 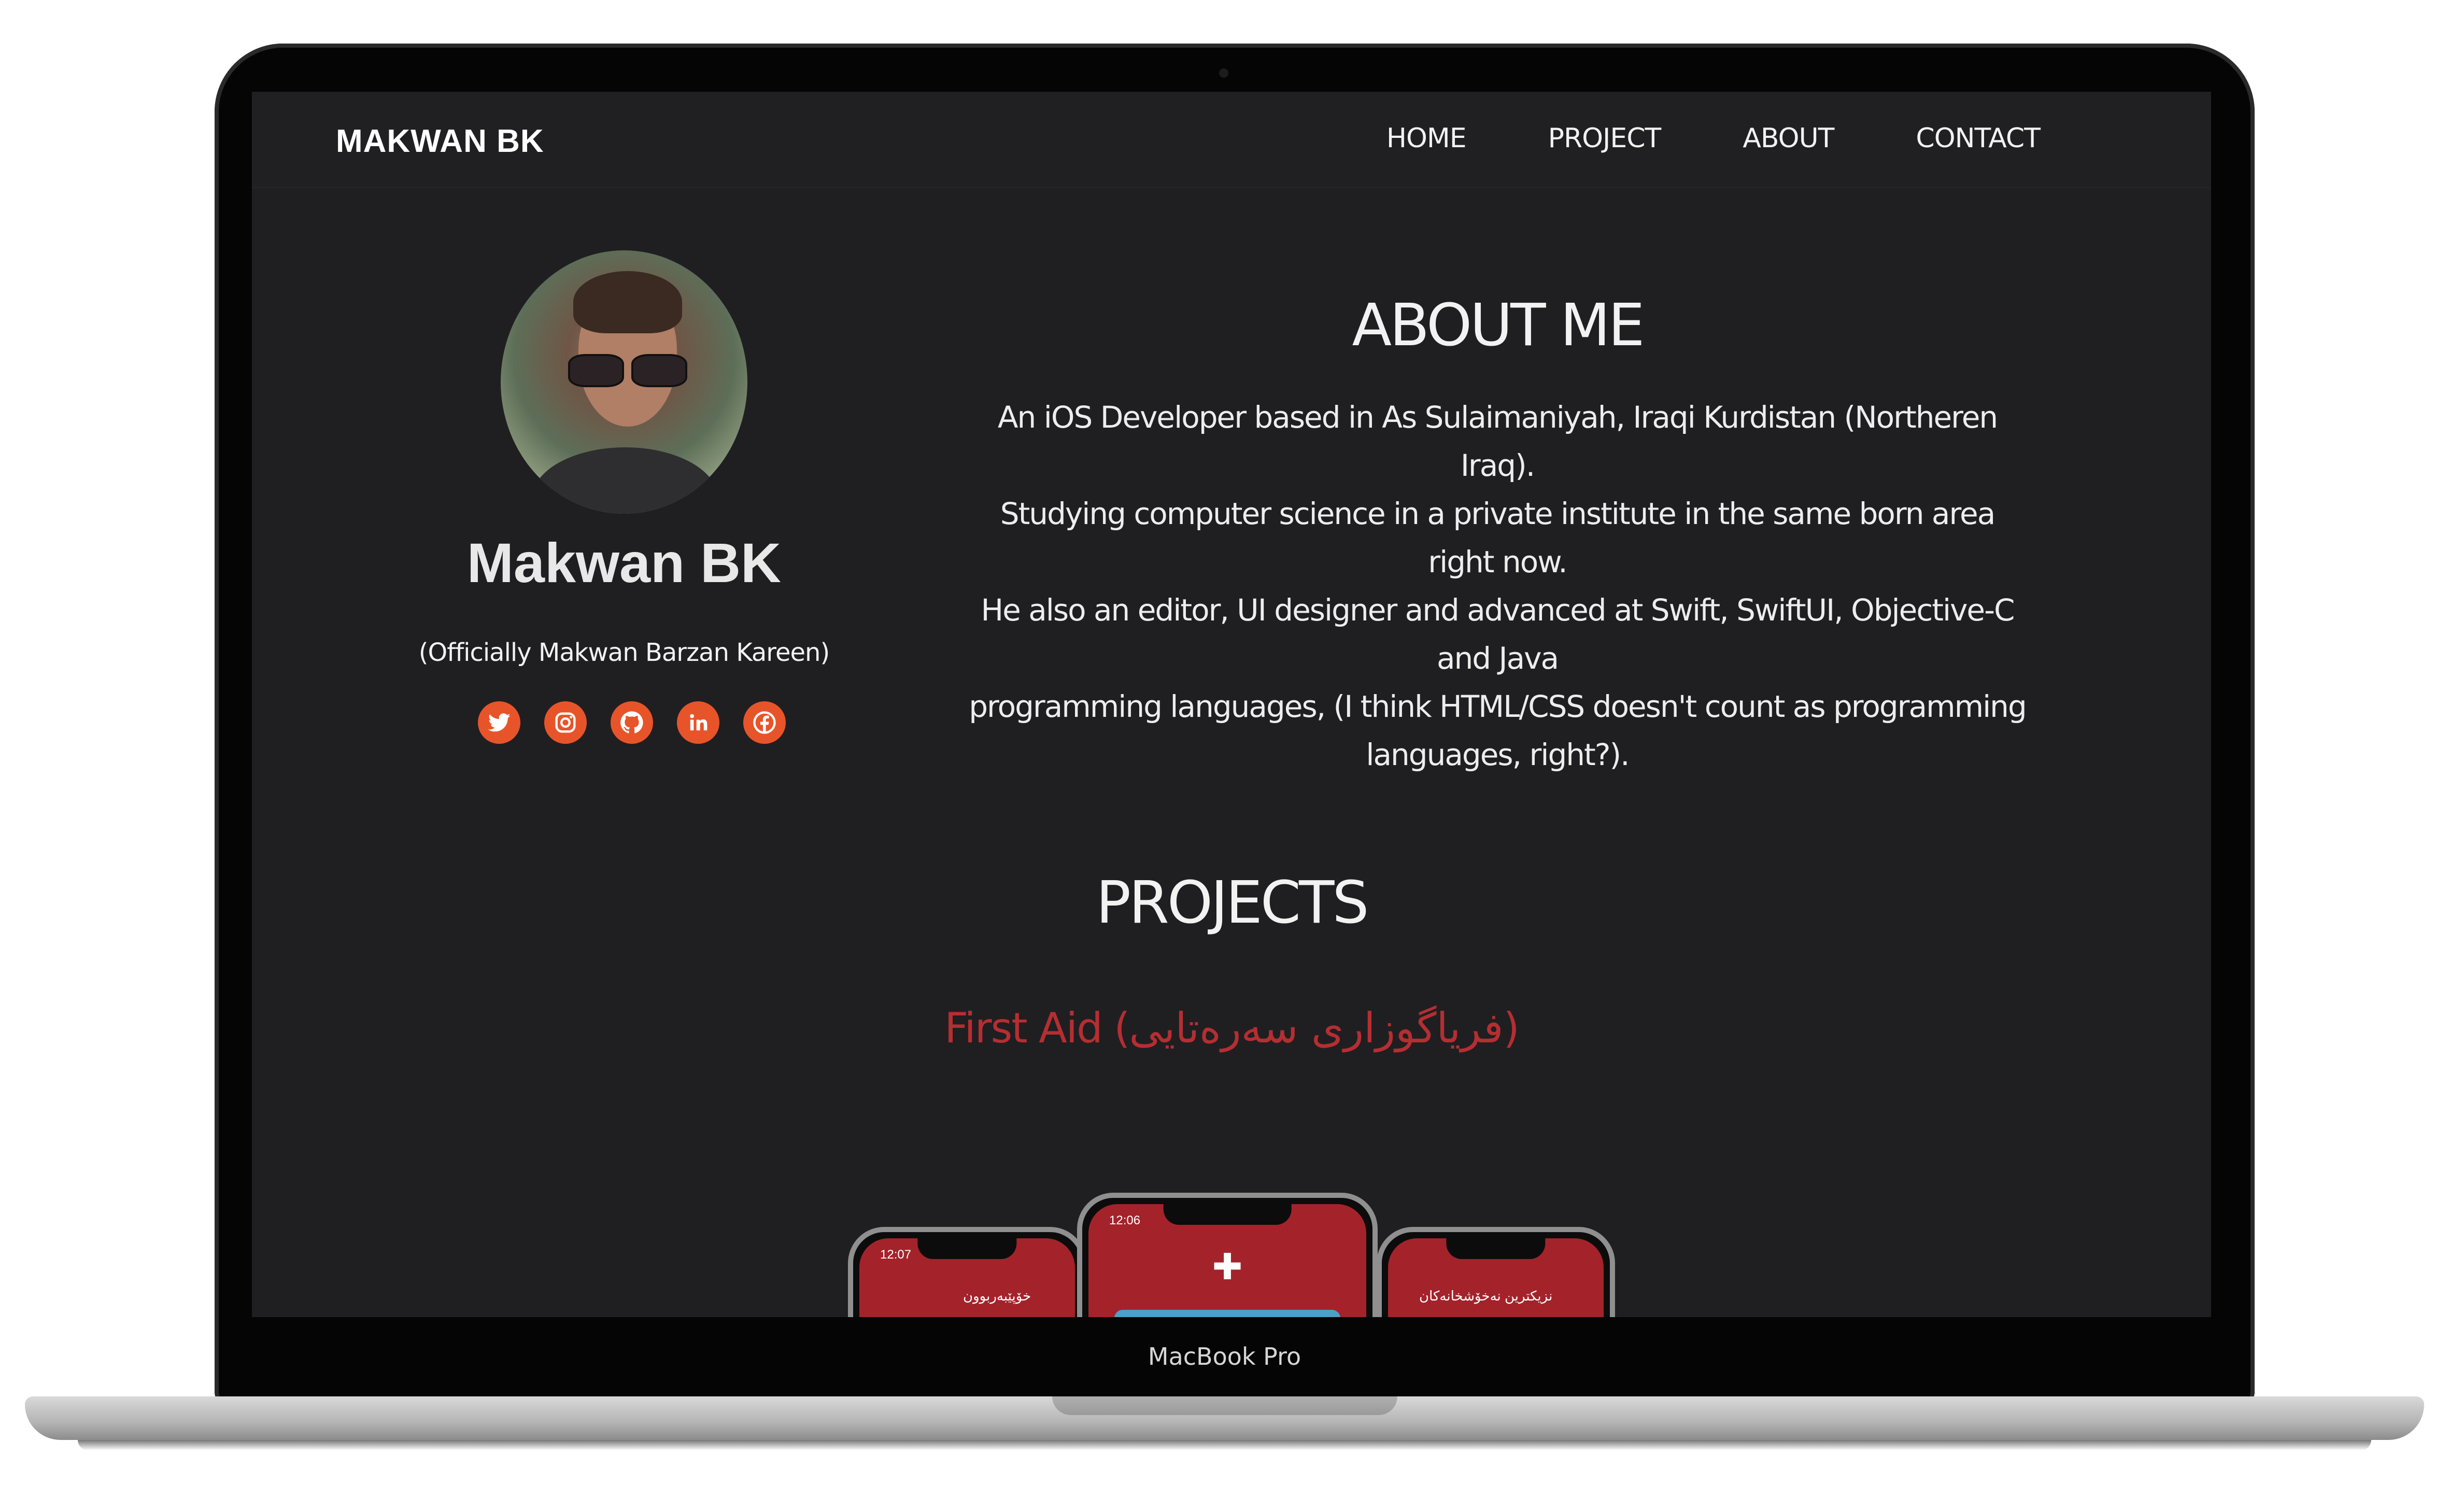 I want to click on social-links, so click(x=632, y=722).